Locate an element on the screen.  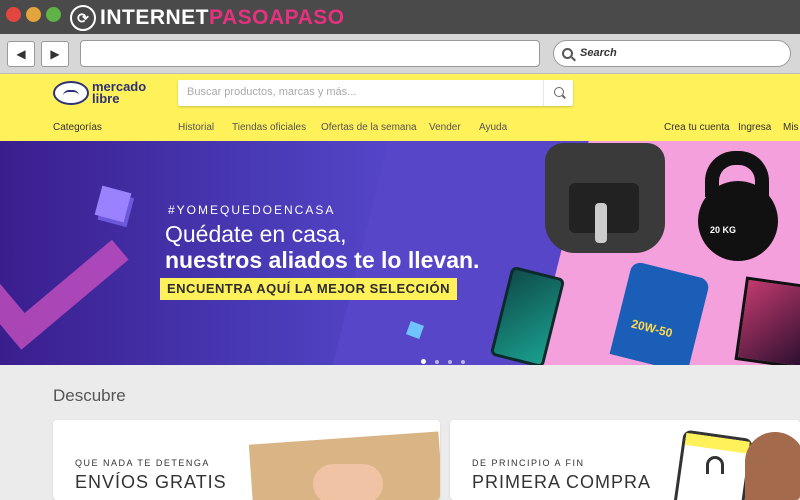
kettlebell-label: 20 KG is located at coordinates (723, 230).